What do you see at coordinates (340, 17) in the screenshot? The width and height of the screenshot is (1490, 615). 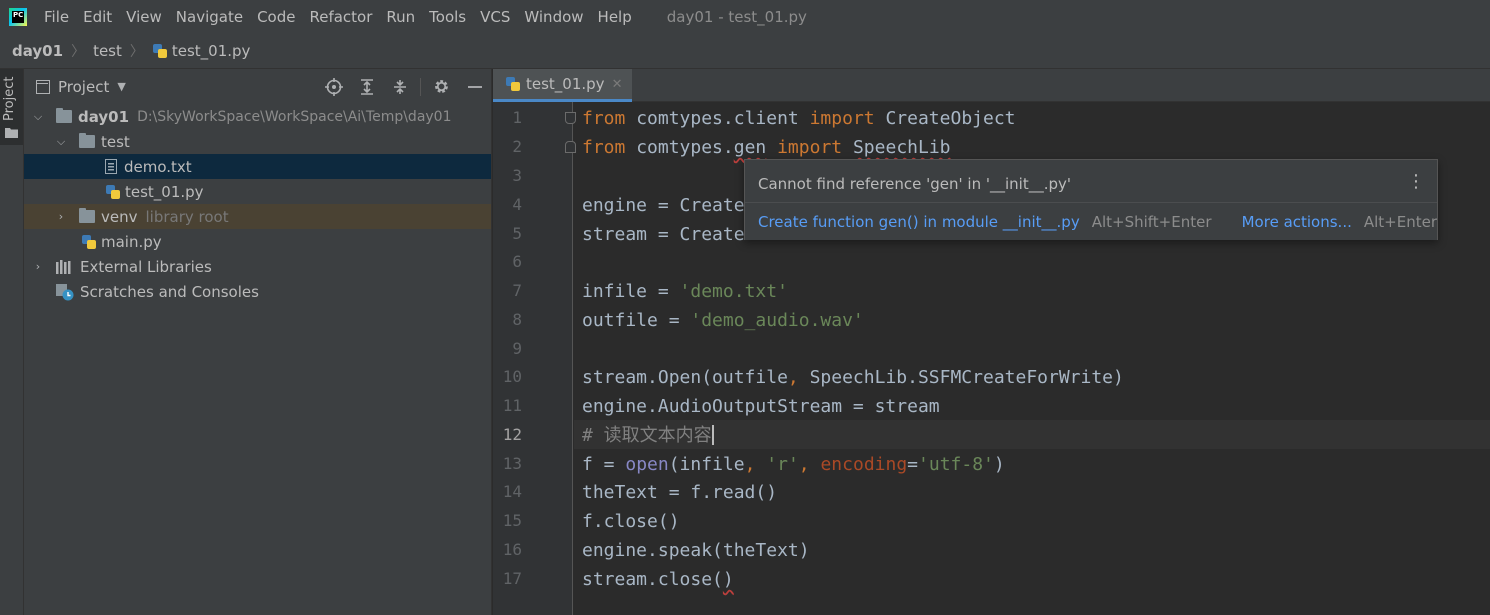 I see `menu-refactor: Refactor` at bounding box center [340, 17].